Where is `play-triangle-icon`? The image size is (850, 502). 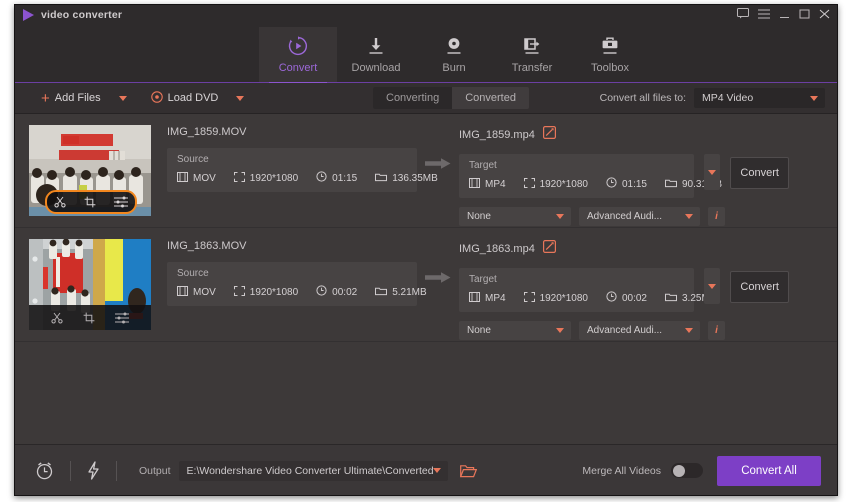
play-triangle-icon is located at coordinates (28, 15).